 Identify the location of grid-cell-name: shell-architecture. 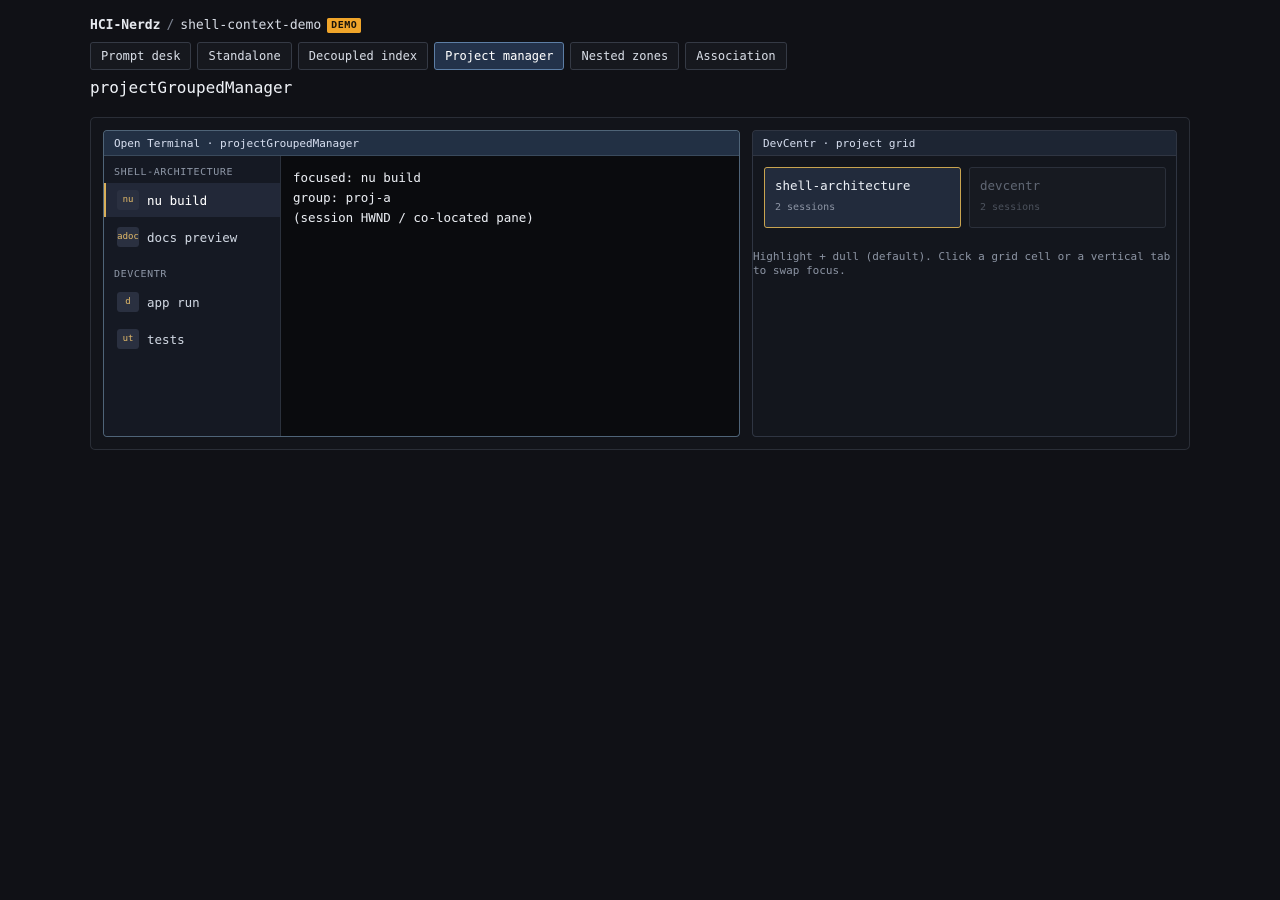
(843, 185).